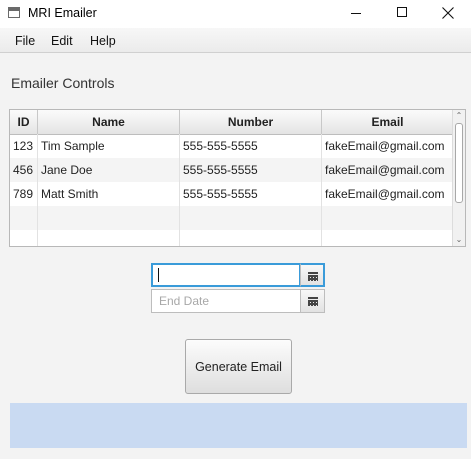 The height and width of the screenshot is (459, 471). Describe the element at coordinates (63, 83) in the screenshot. I see `section-title: Emailer Controls` at that location.